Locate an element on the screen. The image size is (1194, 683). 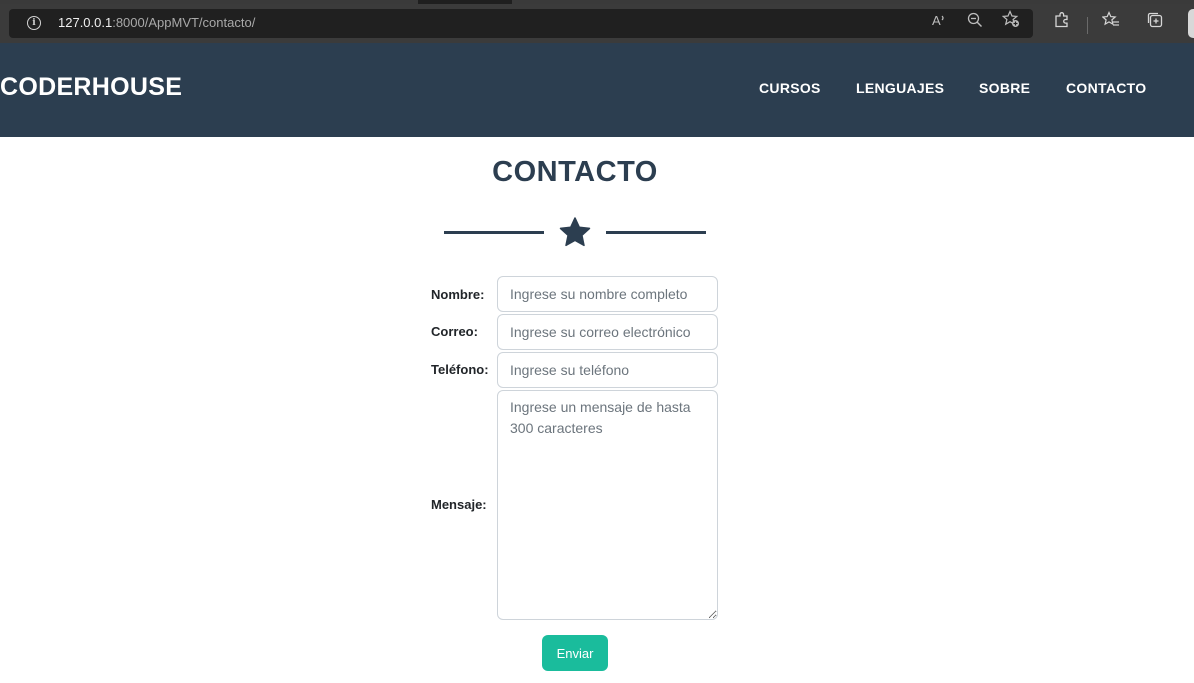
telefono-label: Teléfono: is located at coordinates (460, 369).